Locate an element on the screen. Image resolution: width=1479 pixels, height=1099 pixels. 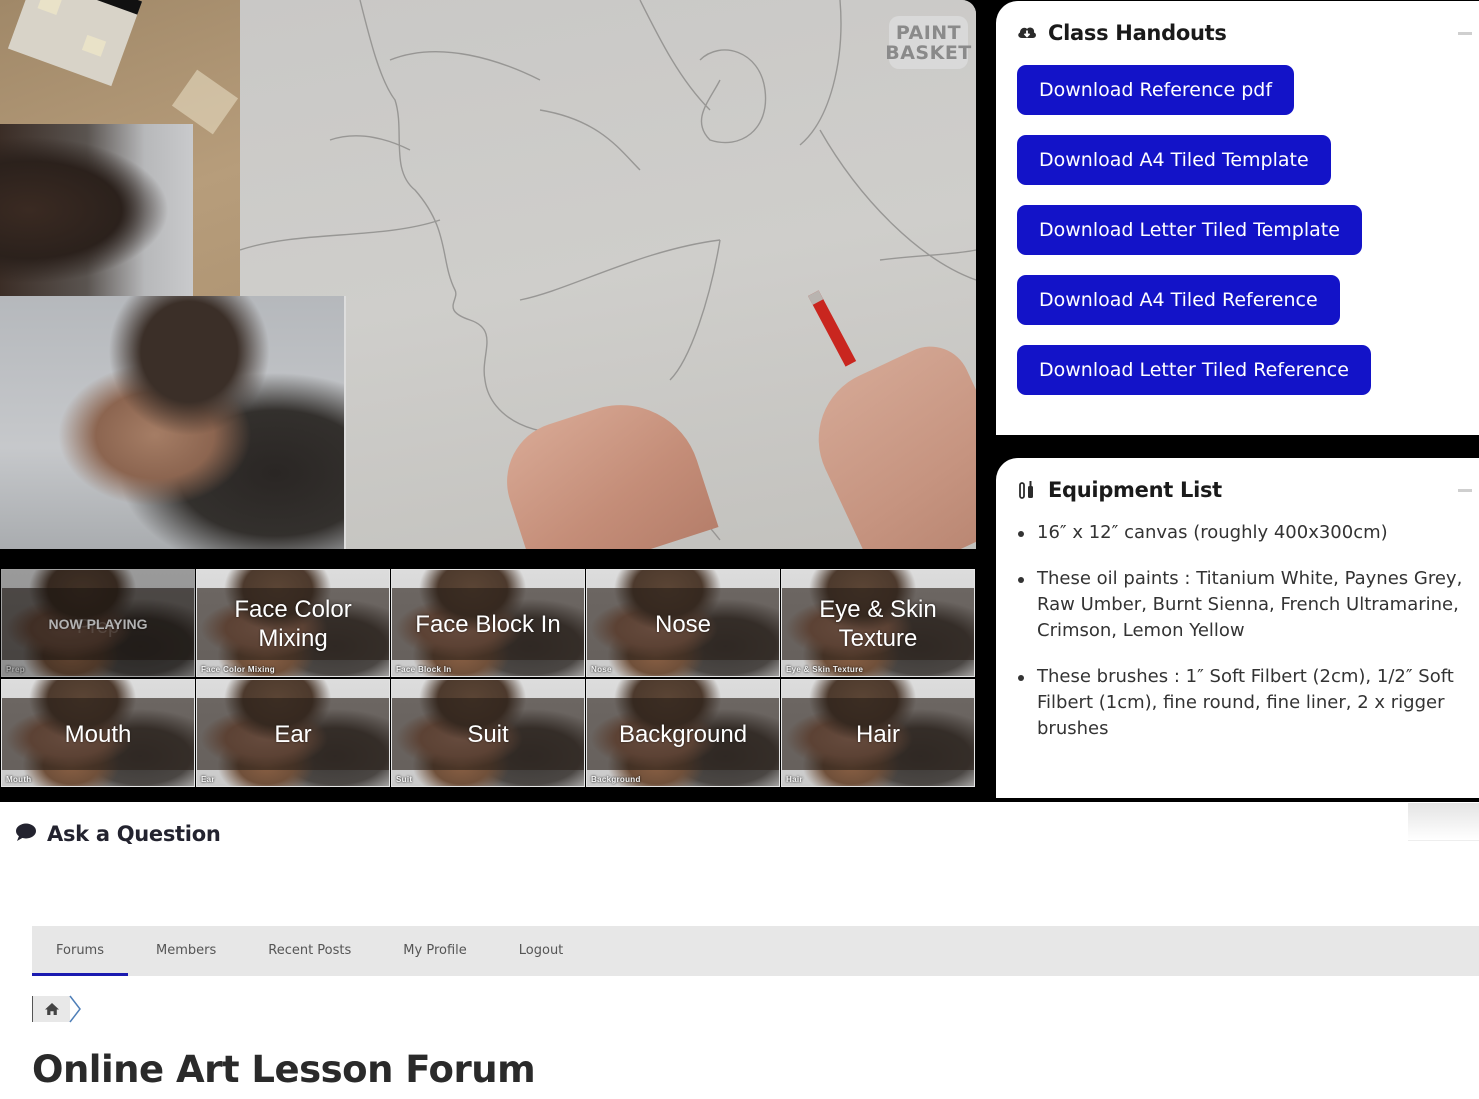
download-a4-tiled-template-button: Download A4 Tiled Template is located at coordinates (1174, 160).